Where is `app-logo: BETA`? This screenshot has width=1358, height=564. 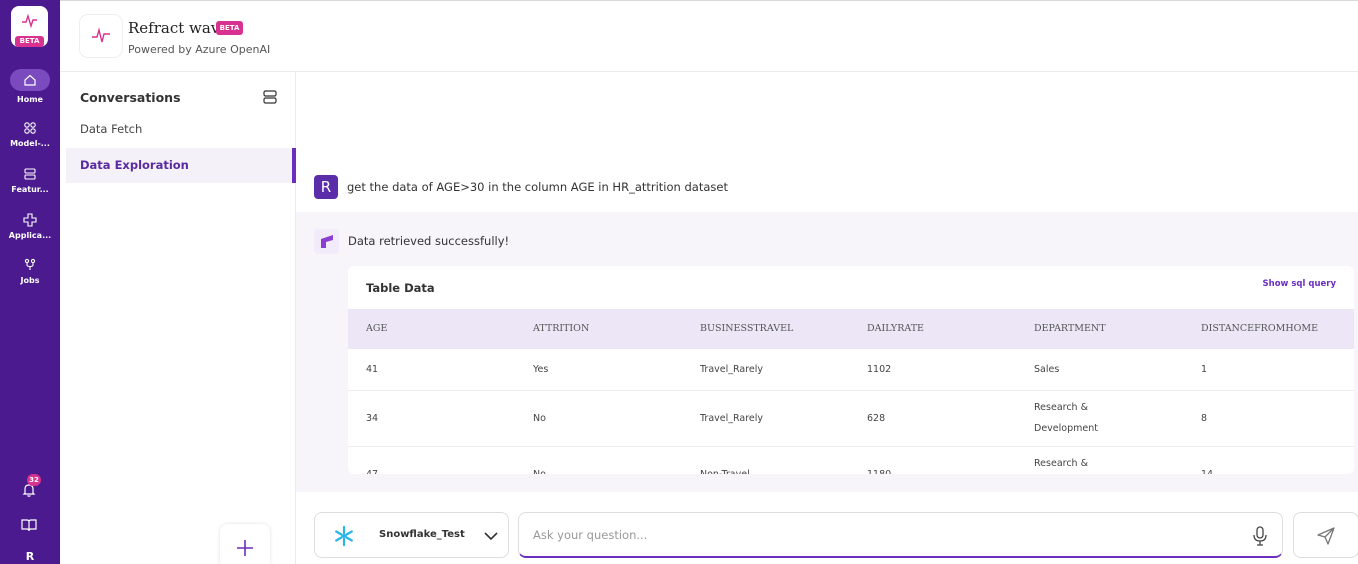
app-logo: BETA is located at coordinates (29, 26).